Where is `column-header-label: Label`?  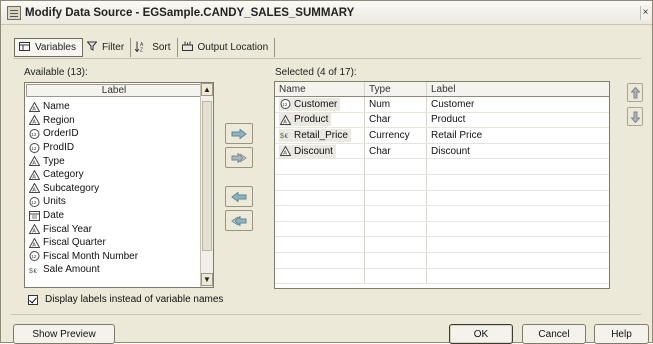 column-header-label: Label is located at coordinates (518, 89).